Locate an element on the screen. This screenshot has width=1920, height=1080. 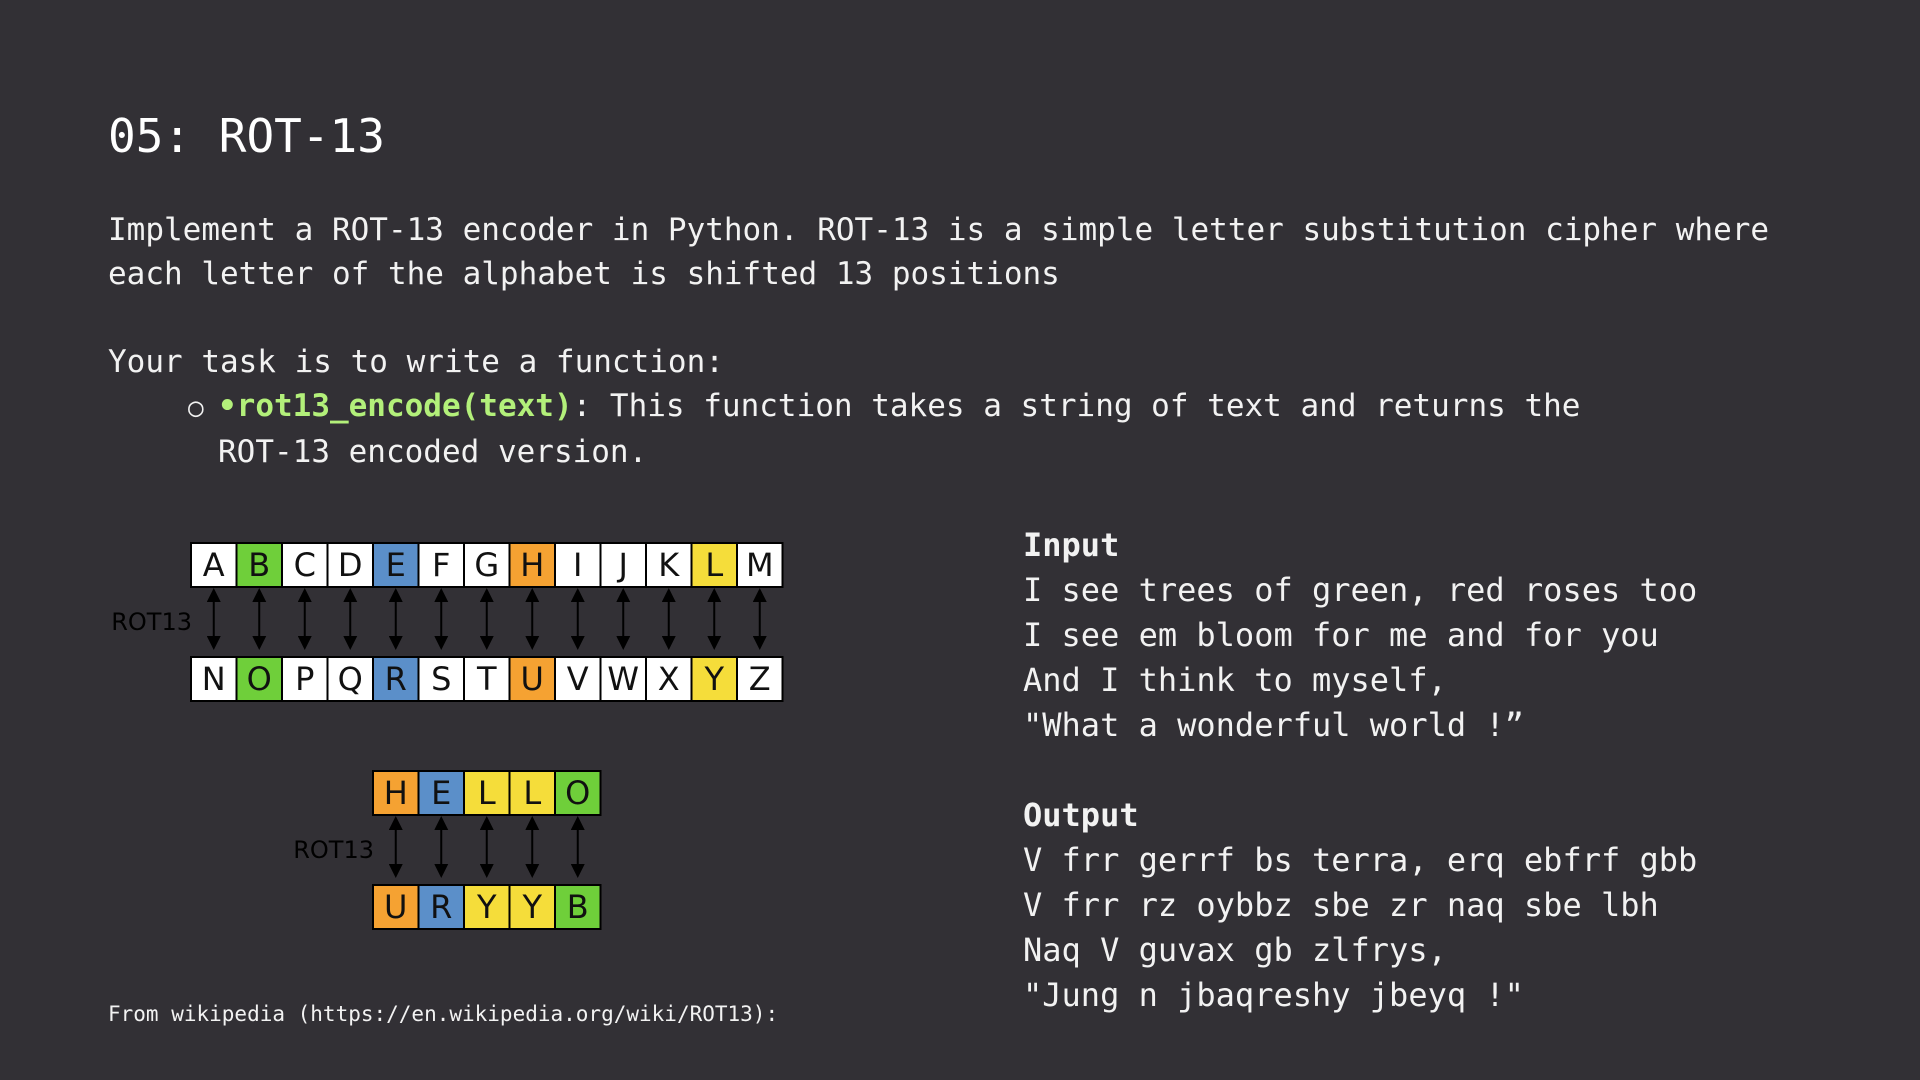
output-line: "Jung n jbaqreshy jbeyq !" is located at coordinates (1273, 995).